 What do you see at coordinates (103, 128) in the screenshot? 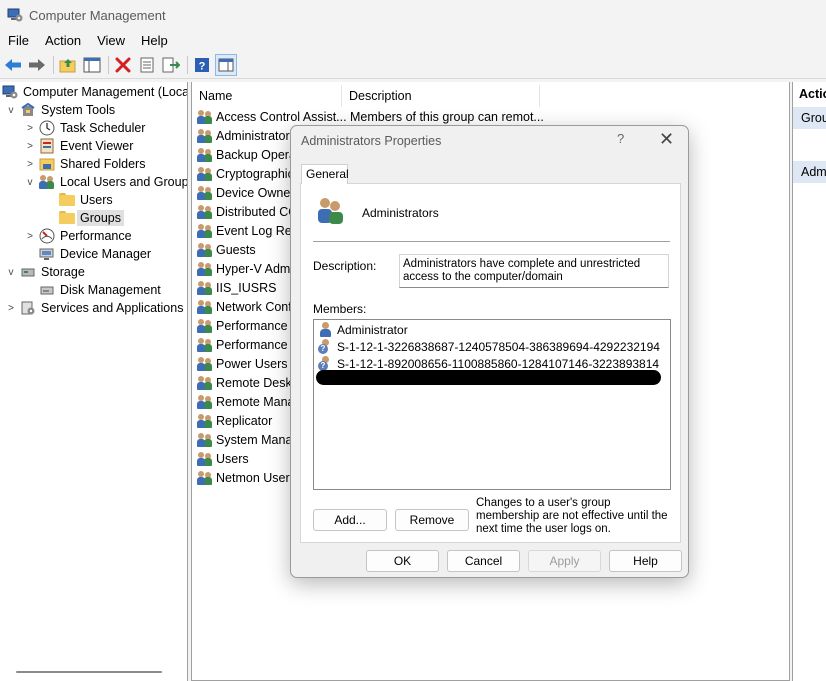
I see `tree-item-label: Task Scheduler` at bounding box center [103, 128].